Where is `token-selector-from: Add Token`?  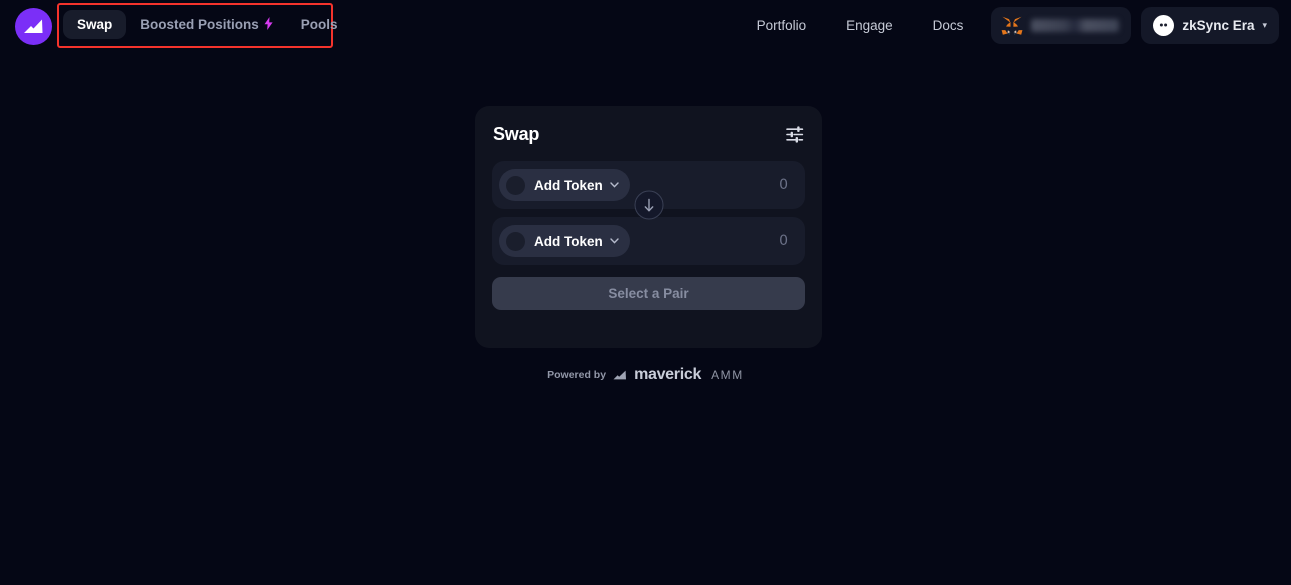 token-selector-from: Add Token is located at coordinates (564, 185).